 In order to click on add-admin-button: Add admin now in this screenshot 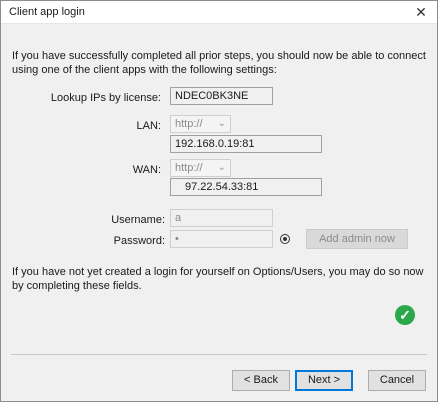, I will do `click(357, 239)`.